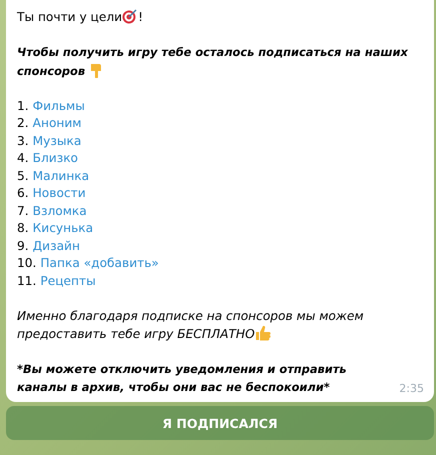  I want to click on target-icon, so click(130, 16).